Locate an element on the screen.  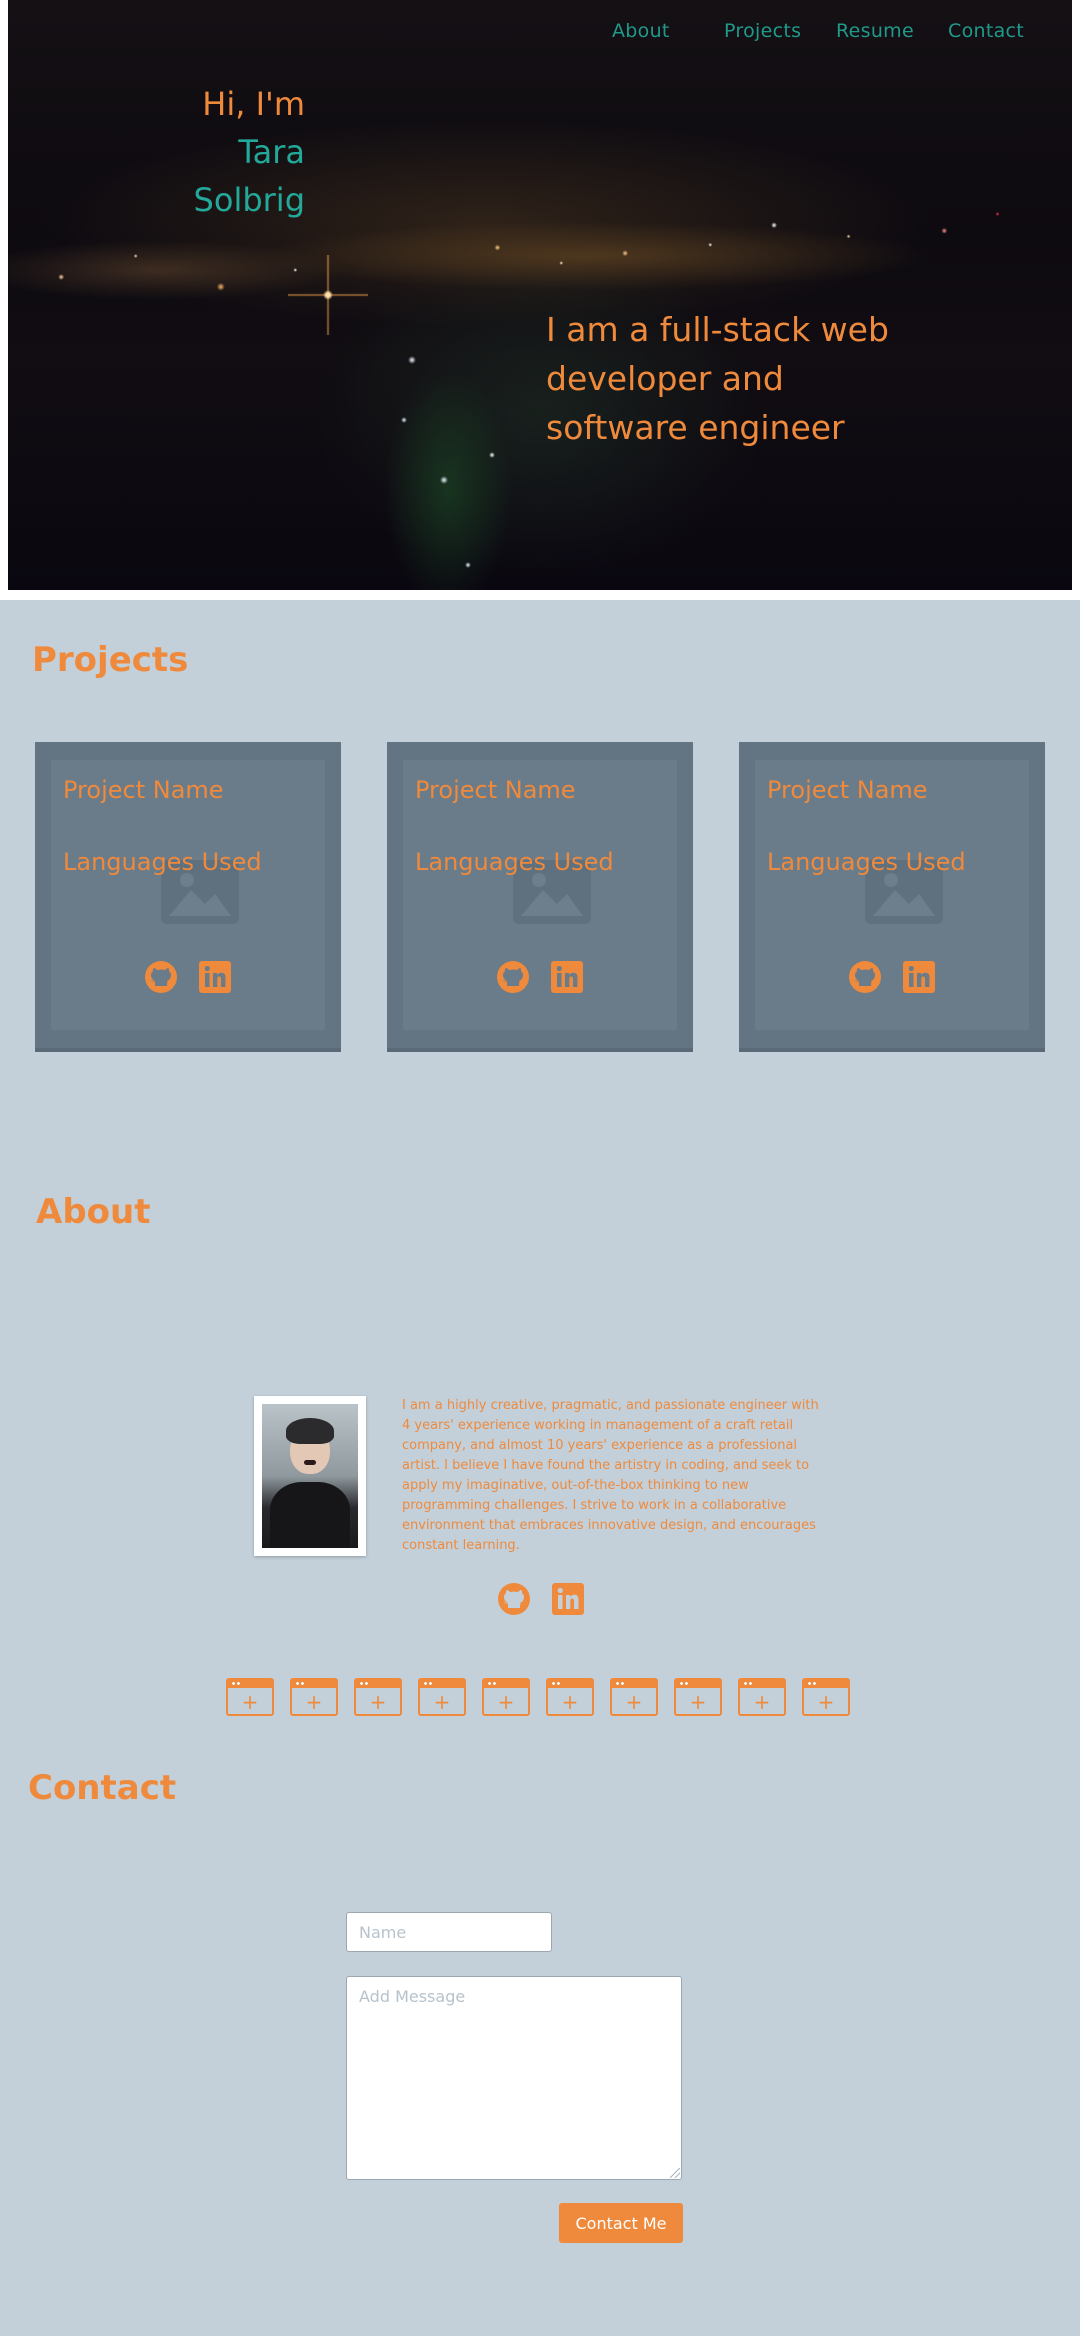
hero-greeting: Hi, I'm Tara Solbrig is located at coordinates (249, 152).